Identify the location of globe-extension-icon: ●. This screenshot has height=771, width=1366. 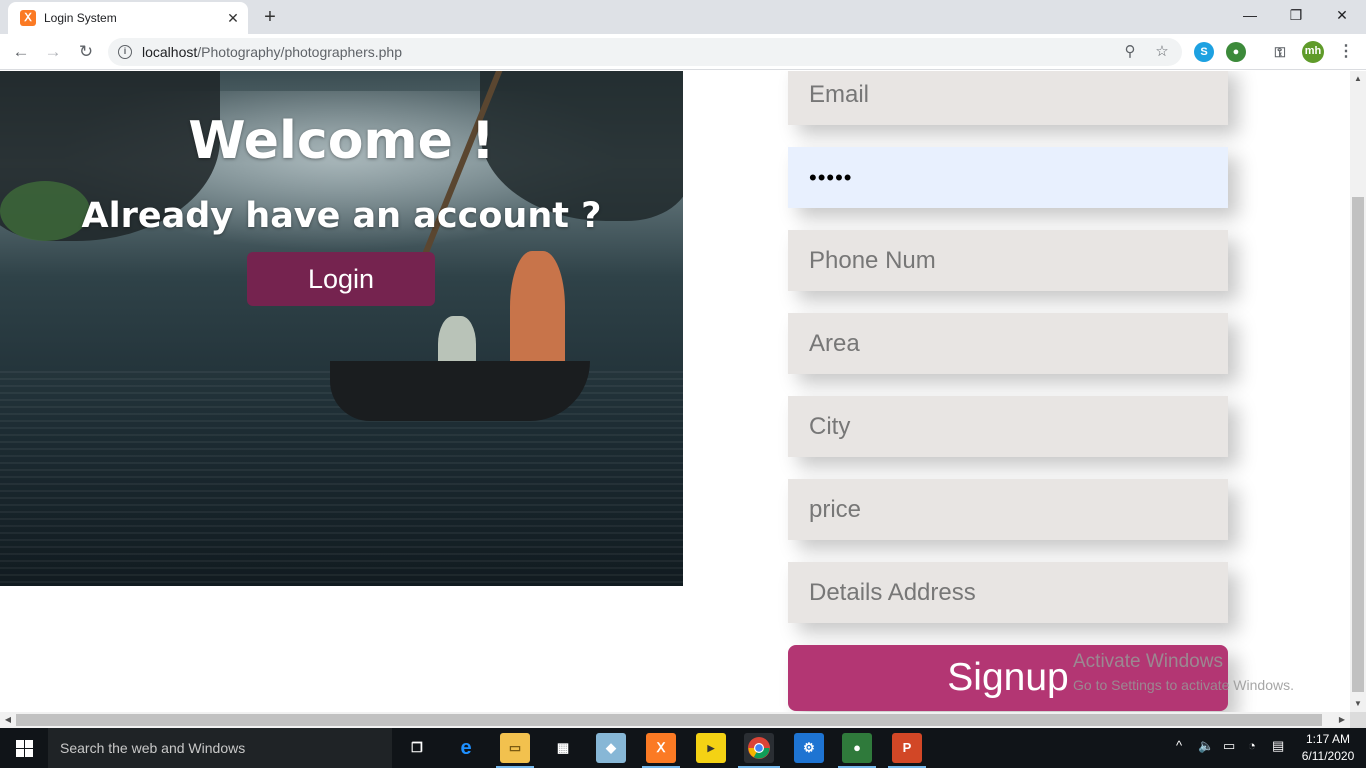
(1236, 52).